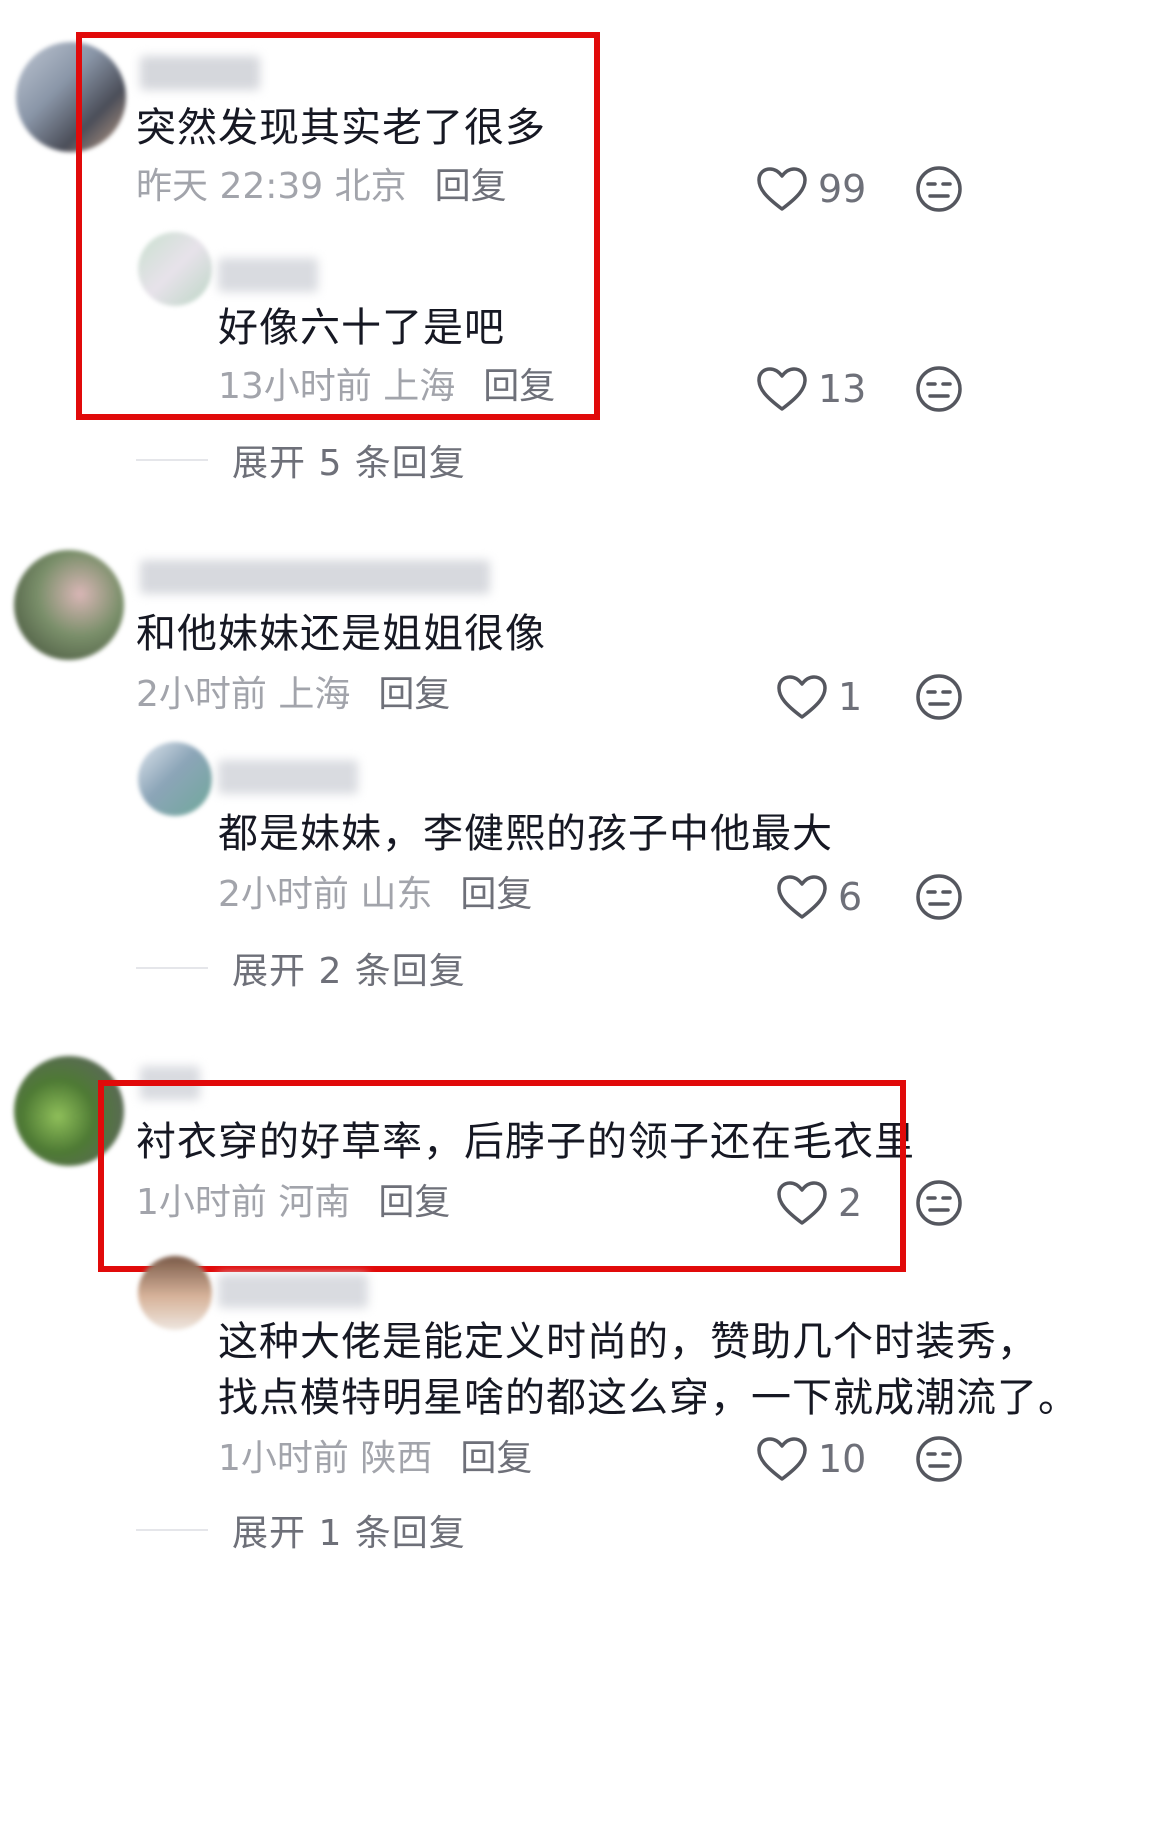 This screenshot has height=1837, width=1172. Describe the element at coordinates (850, 697) in the screenshot. I see `like-count: 1` at that location.